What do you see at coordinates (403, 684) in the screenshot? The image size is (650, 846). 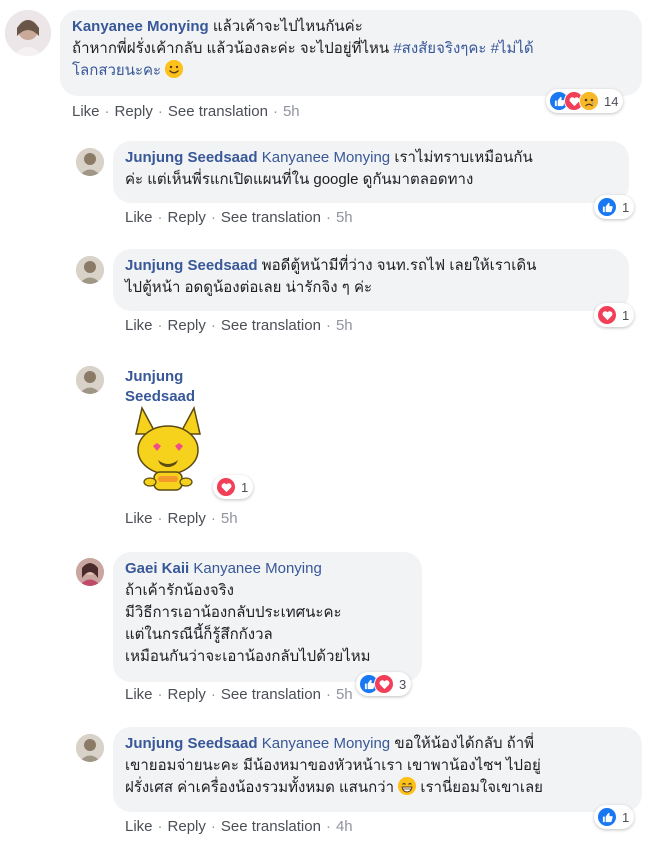 I see `reaction-count: 3` at bounding box center [403, 684].